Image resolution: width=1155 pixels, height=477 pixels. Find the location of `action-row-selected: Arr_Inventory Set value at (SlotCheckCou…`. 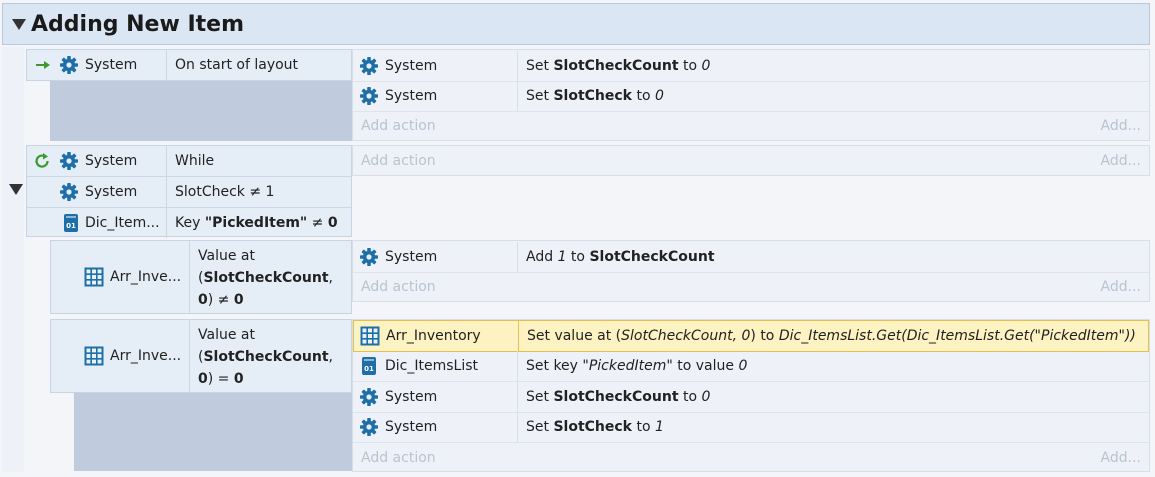

action-row-selected: Arr_Inventory Set value at (SlotCheckCou… is located at coordinates (751, 336).